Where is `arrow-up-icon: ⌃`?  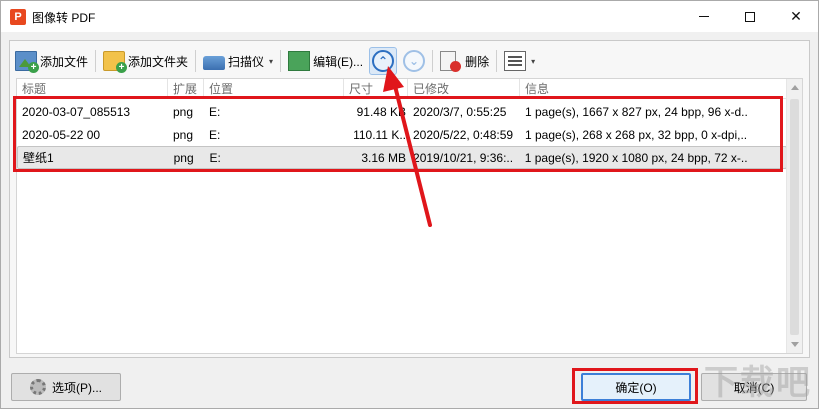
arrow-up-icon: ⌃ is located at coordinates (383, 61).